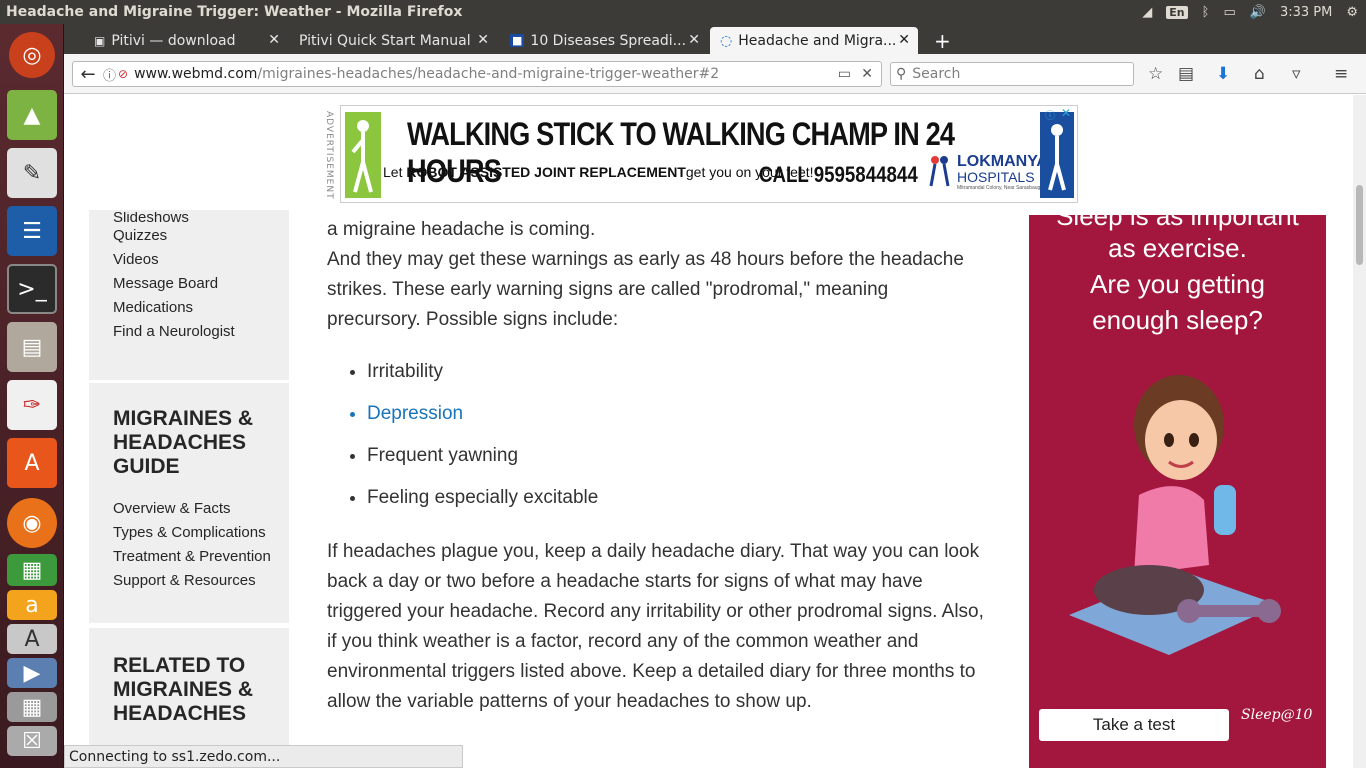 Image resolution: width=1366 pixels, height=768 pixels. Describe the element at coordinates (1258, 12) in the screenshot. I see `volume-icon: 🔊` at that location.